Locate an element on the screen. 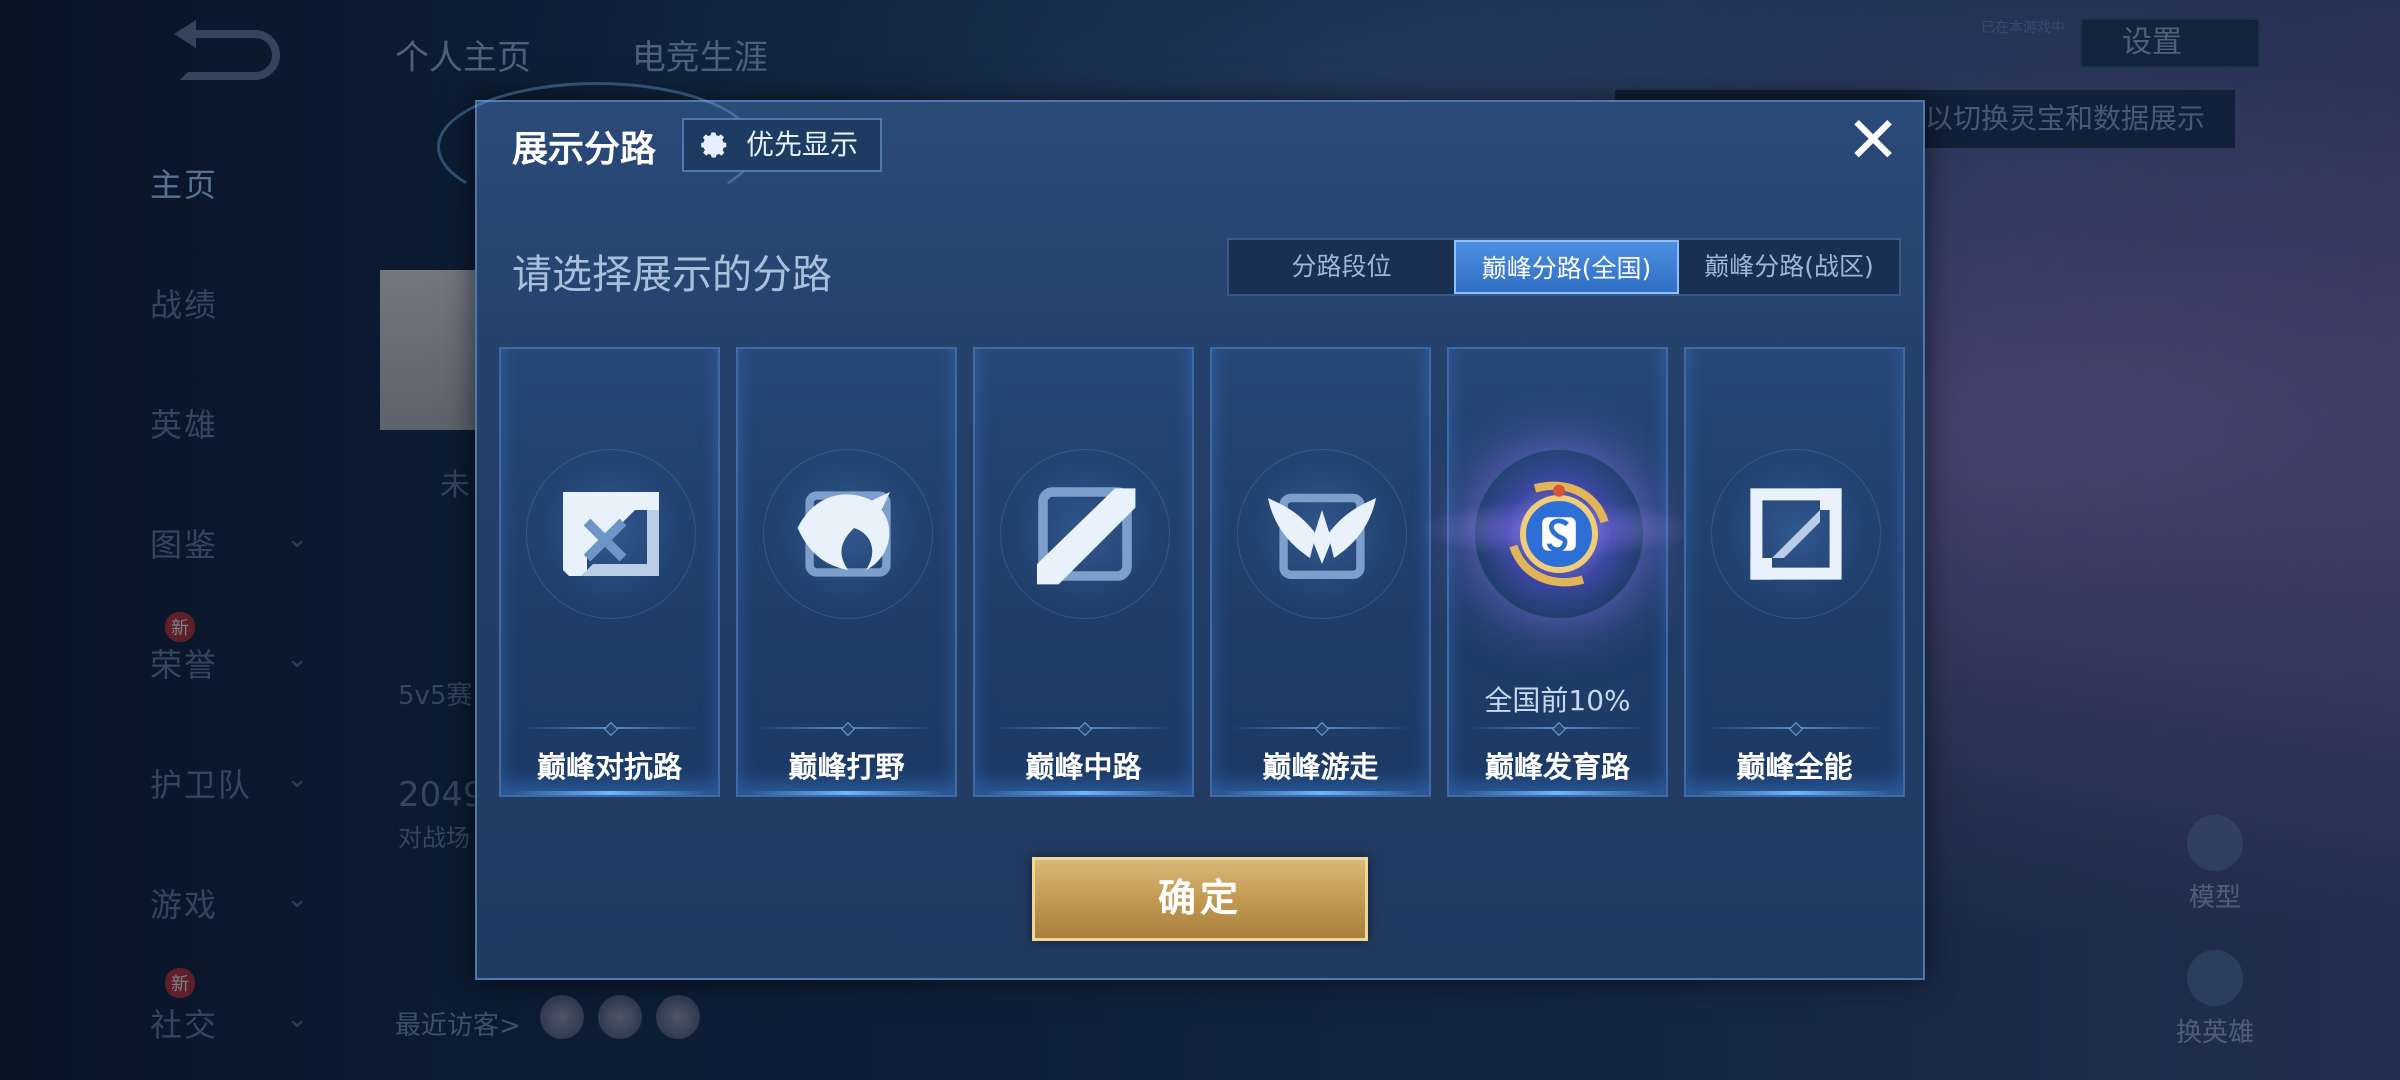 The width and height of the screenshot is (2400, 1080). tab-peak-region: 巅峰分路(战区) is located at coordinates (1789, 267).